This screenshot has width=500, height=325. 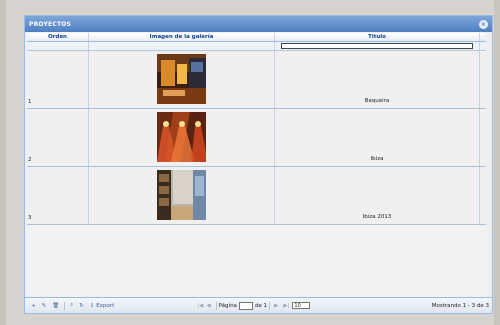 I want to click on orden-value: 2, so click(x=30, y=160).